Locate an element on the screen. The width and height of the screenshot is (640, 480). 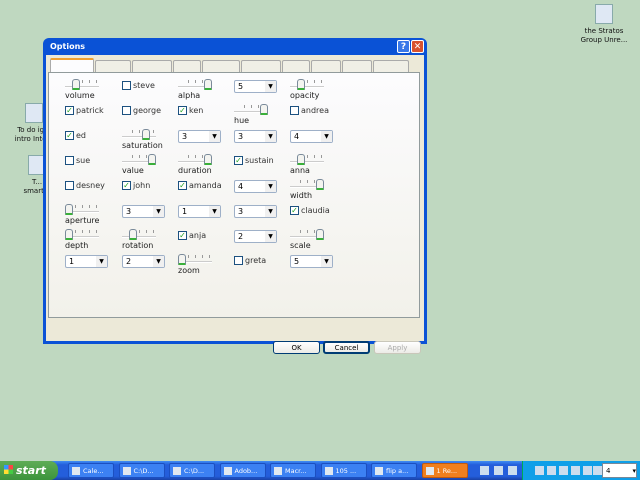
checkbox-anja: ✓ anja is located at coordinates (192, 235).